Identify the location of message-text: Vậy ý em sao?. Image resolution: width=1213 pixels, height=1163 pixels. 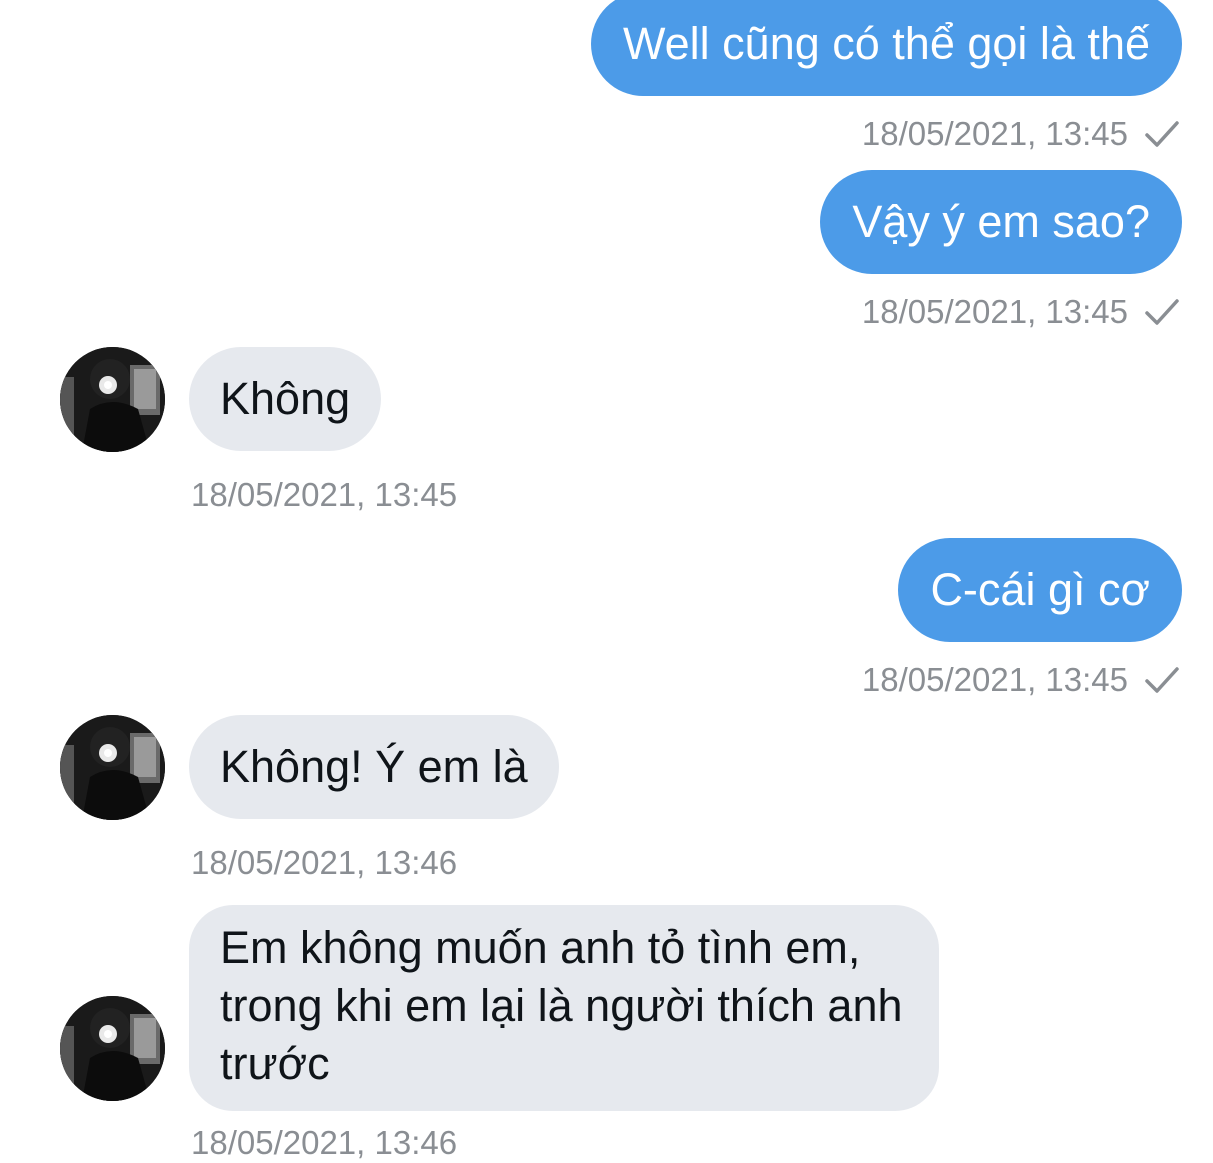
(1001, 221).